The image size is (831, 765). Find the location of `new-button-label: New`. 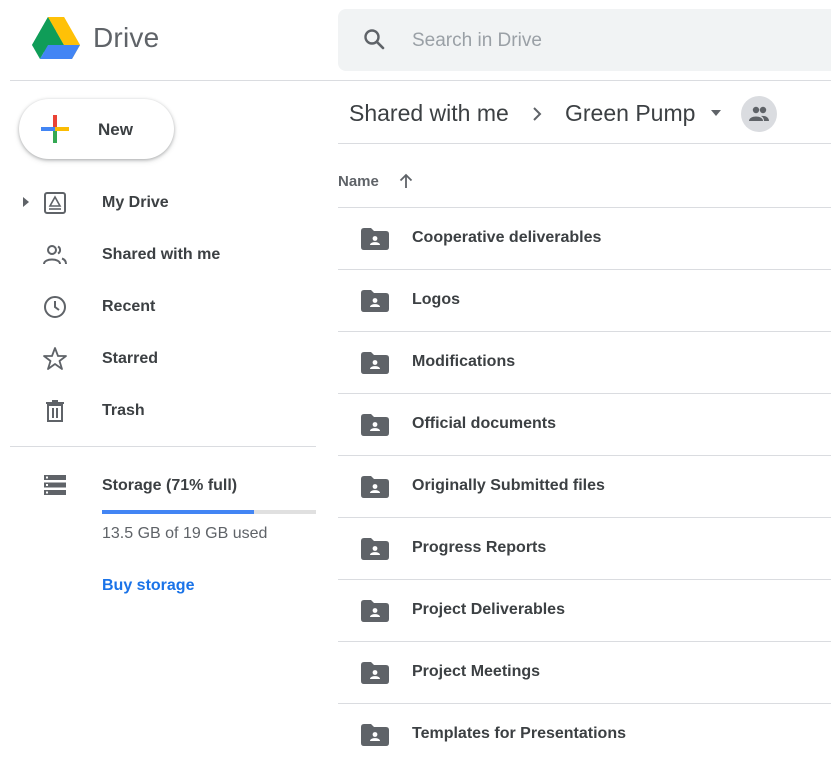

new-button-label: New is located at coordinates (115, 129).